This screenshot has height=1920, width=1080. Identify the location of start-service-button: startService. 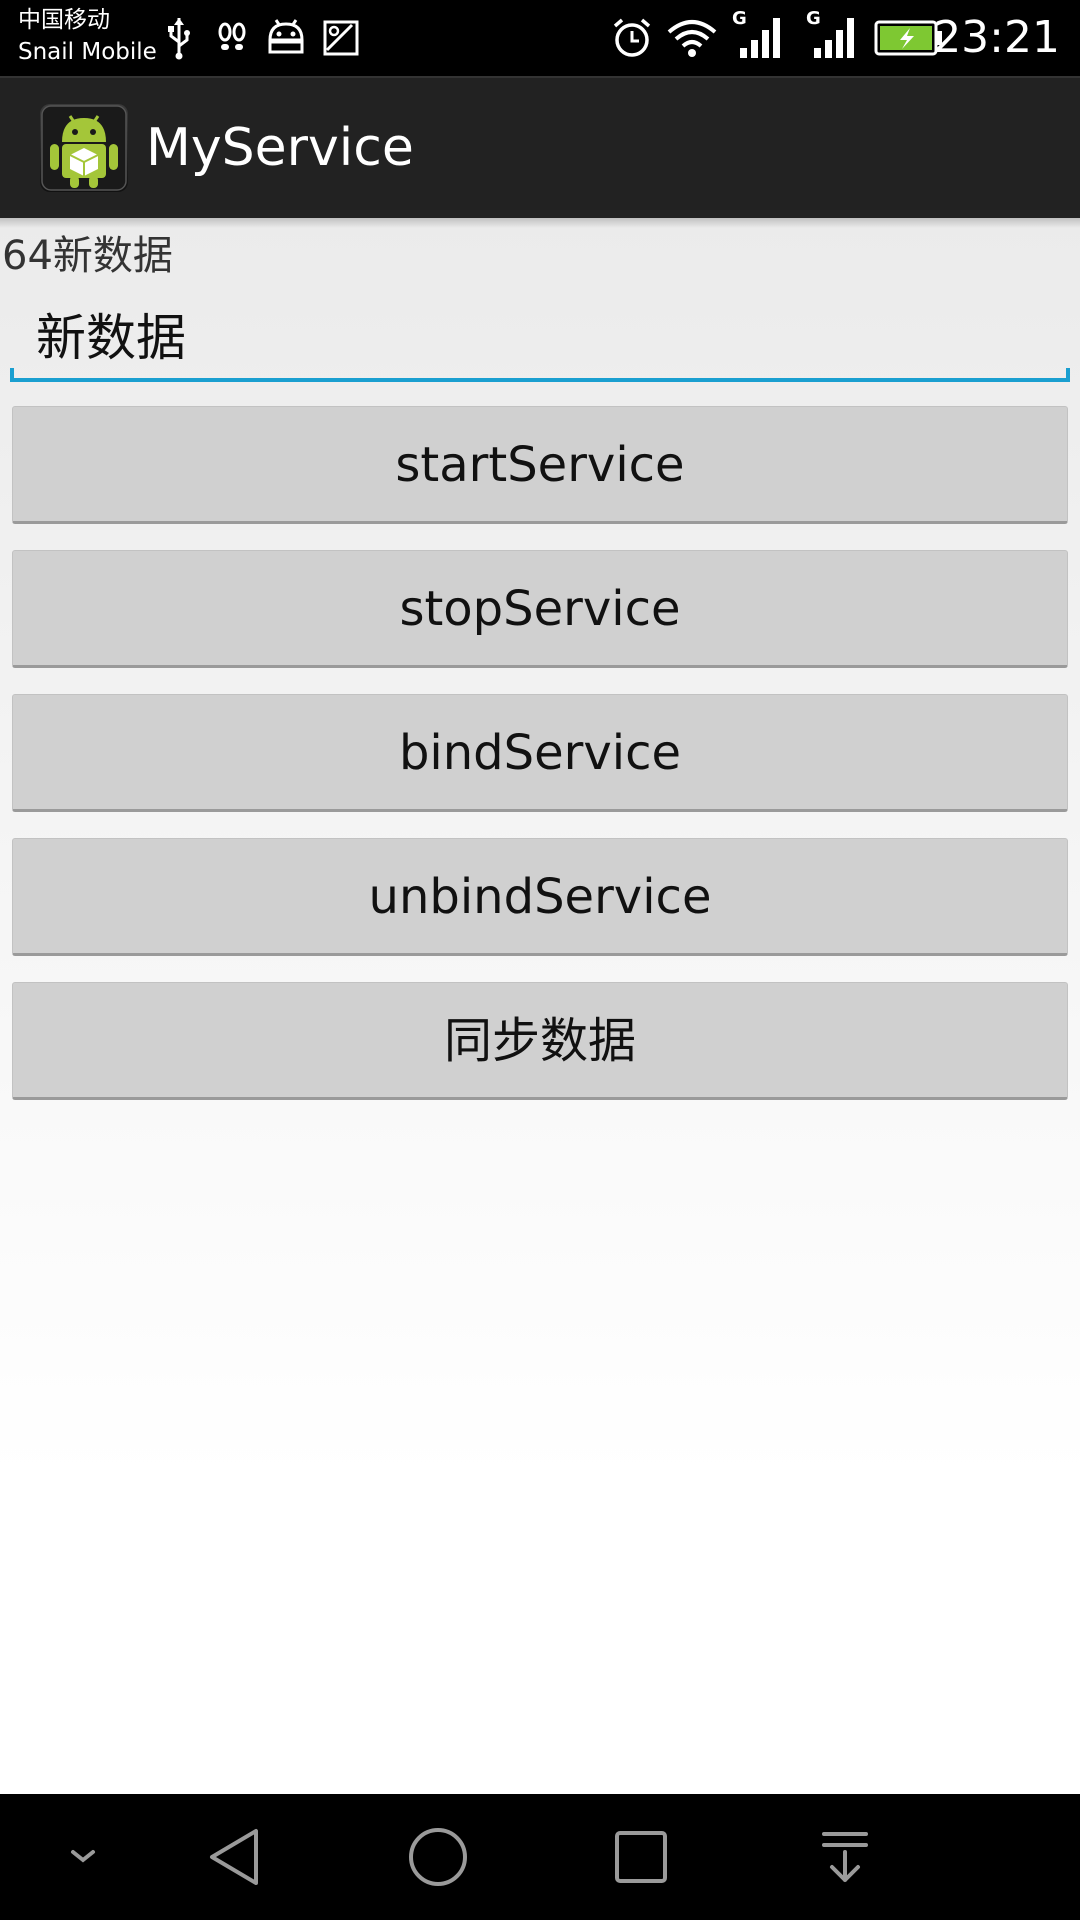
(540, 465).